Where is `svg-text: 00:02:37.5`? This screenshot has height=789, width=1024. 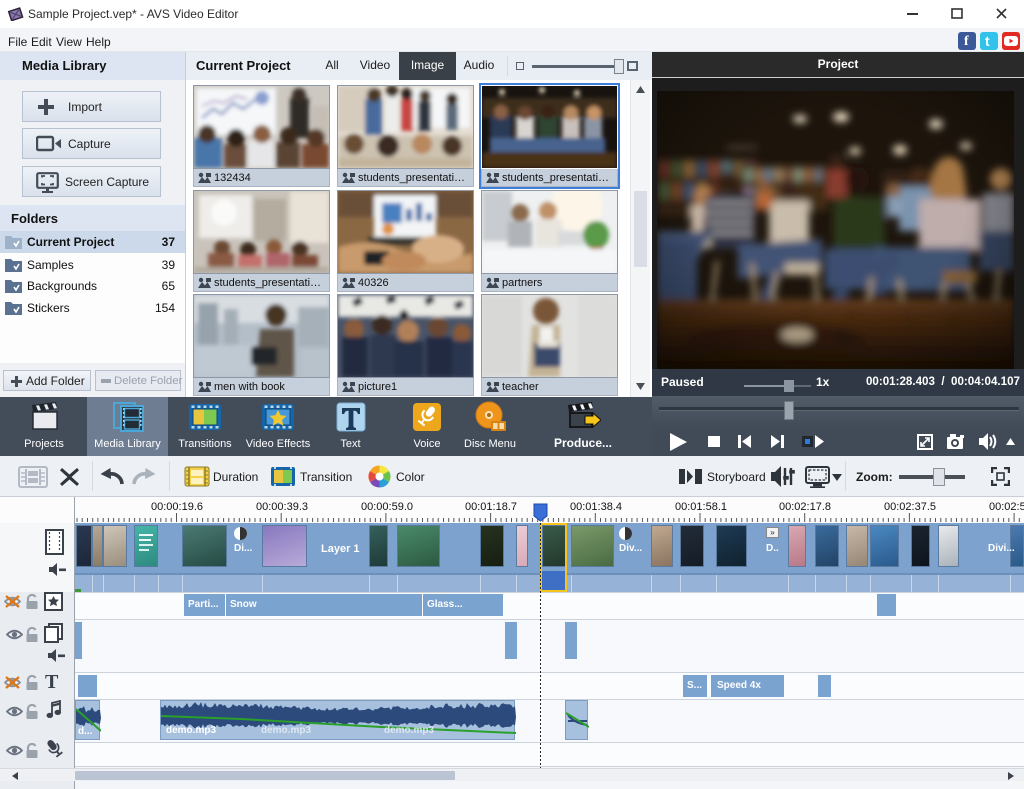 svg-text: 00:02:37.5 is located at coordinates (910, 507).